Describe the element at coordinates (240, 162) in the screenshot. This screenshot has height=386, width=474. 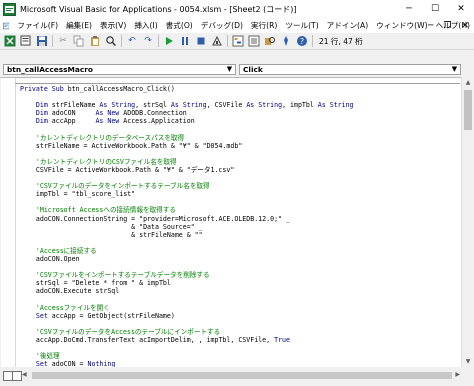
I see `code-line: 'カレントディレクトリのCSVファイル名を取得` at that location.